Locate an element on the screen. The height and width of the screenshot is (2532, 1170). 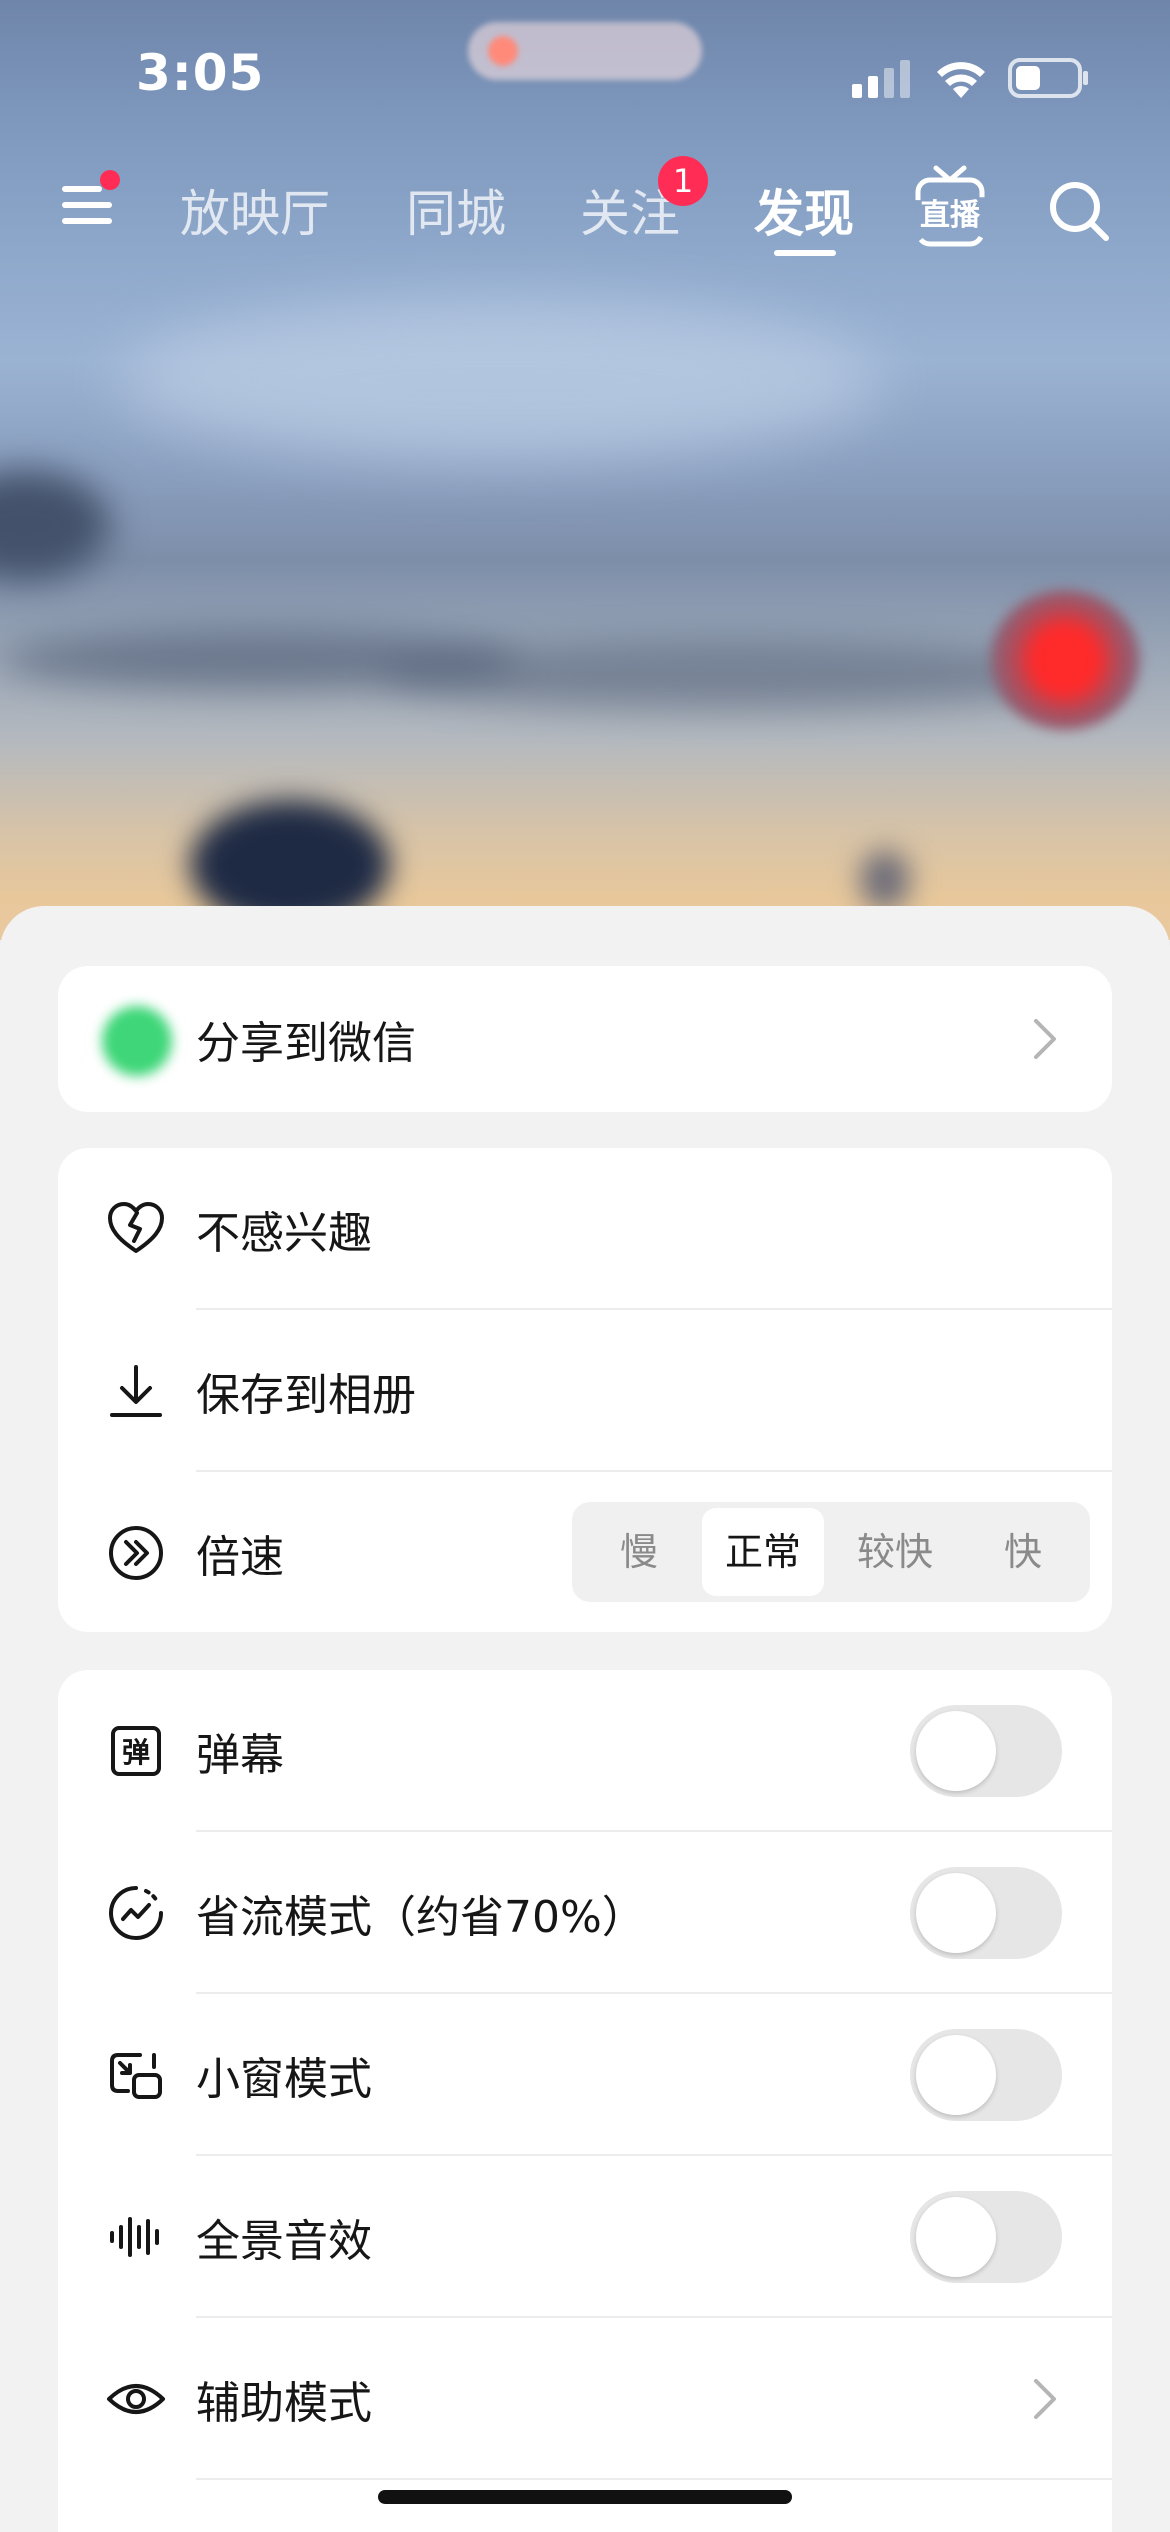
playback-speed-row: 倍速 慢 正常 较快 快 is located at coordinates (585, 1553).